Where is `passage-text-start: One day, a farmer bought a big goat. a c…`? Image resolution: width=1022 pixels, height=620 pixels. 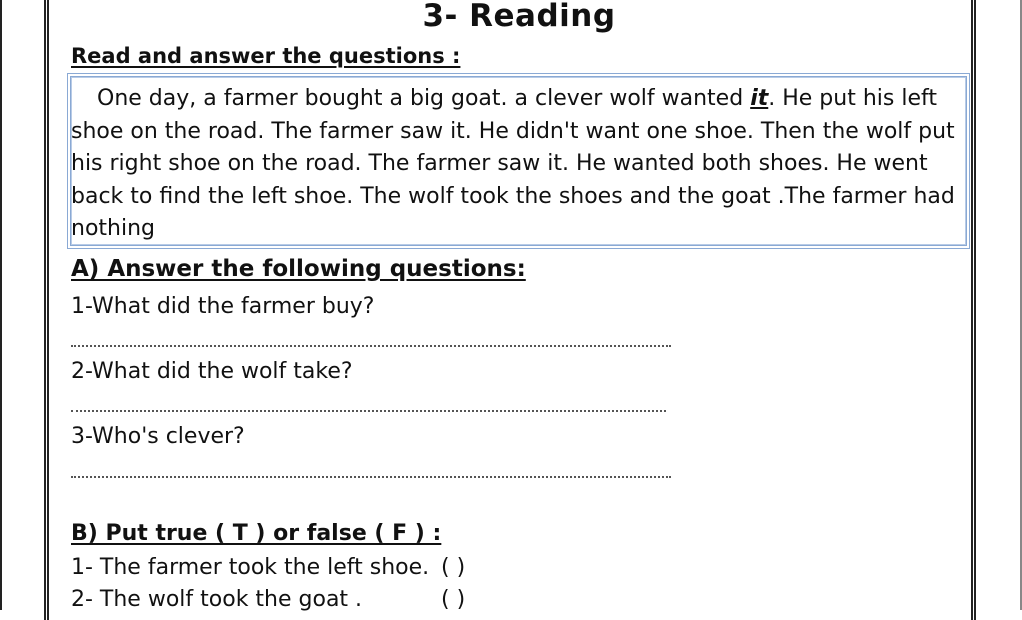 passage-text-start: One day, a farmer bought a big goat. a c… is located at coordinates (424, 98).